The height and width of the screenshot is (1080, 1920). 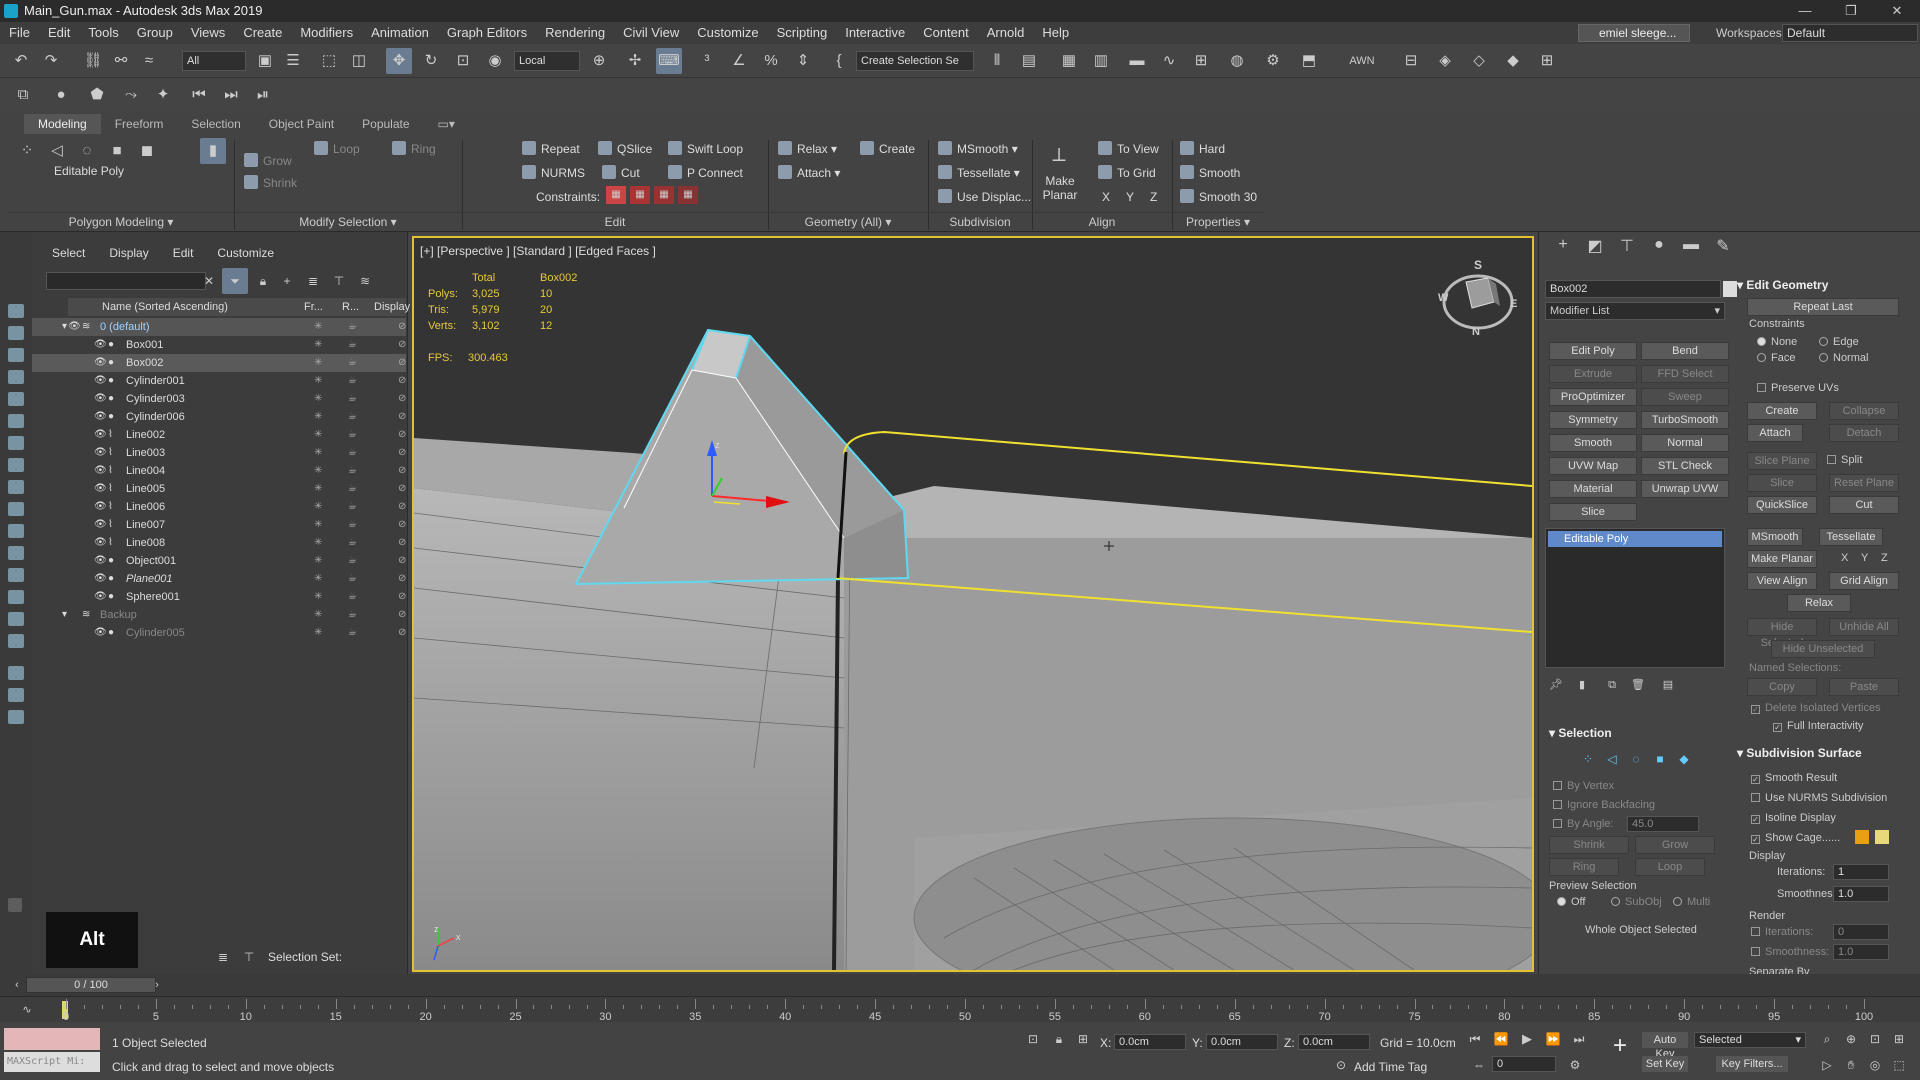 What do you see at coordinates (16, 673) in the screenshot?
I see `filter-icon` at bounding box center [16, 673].